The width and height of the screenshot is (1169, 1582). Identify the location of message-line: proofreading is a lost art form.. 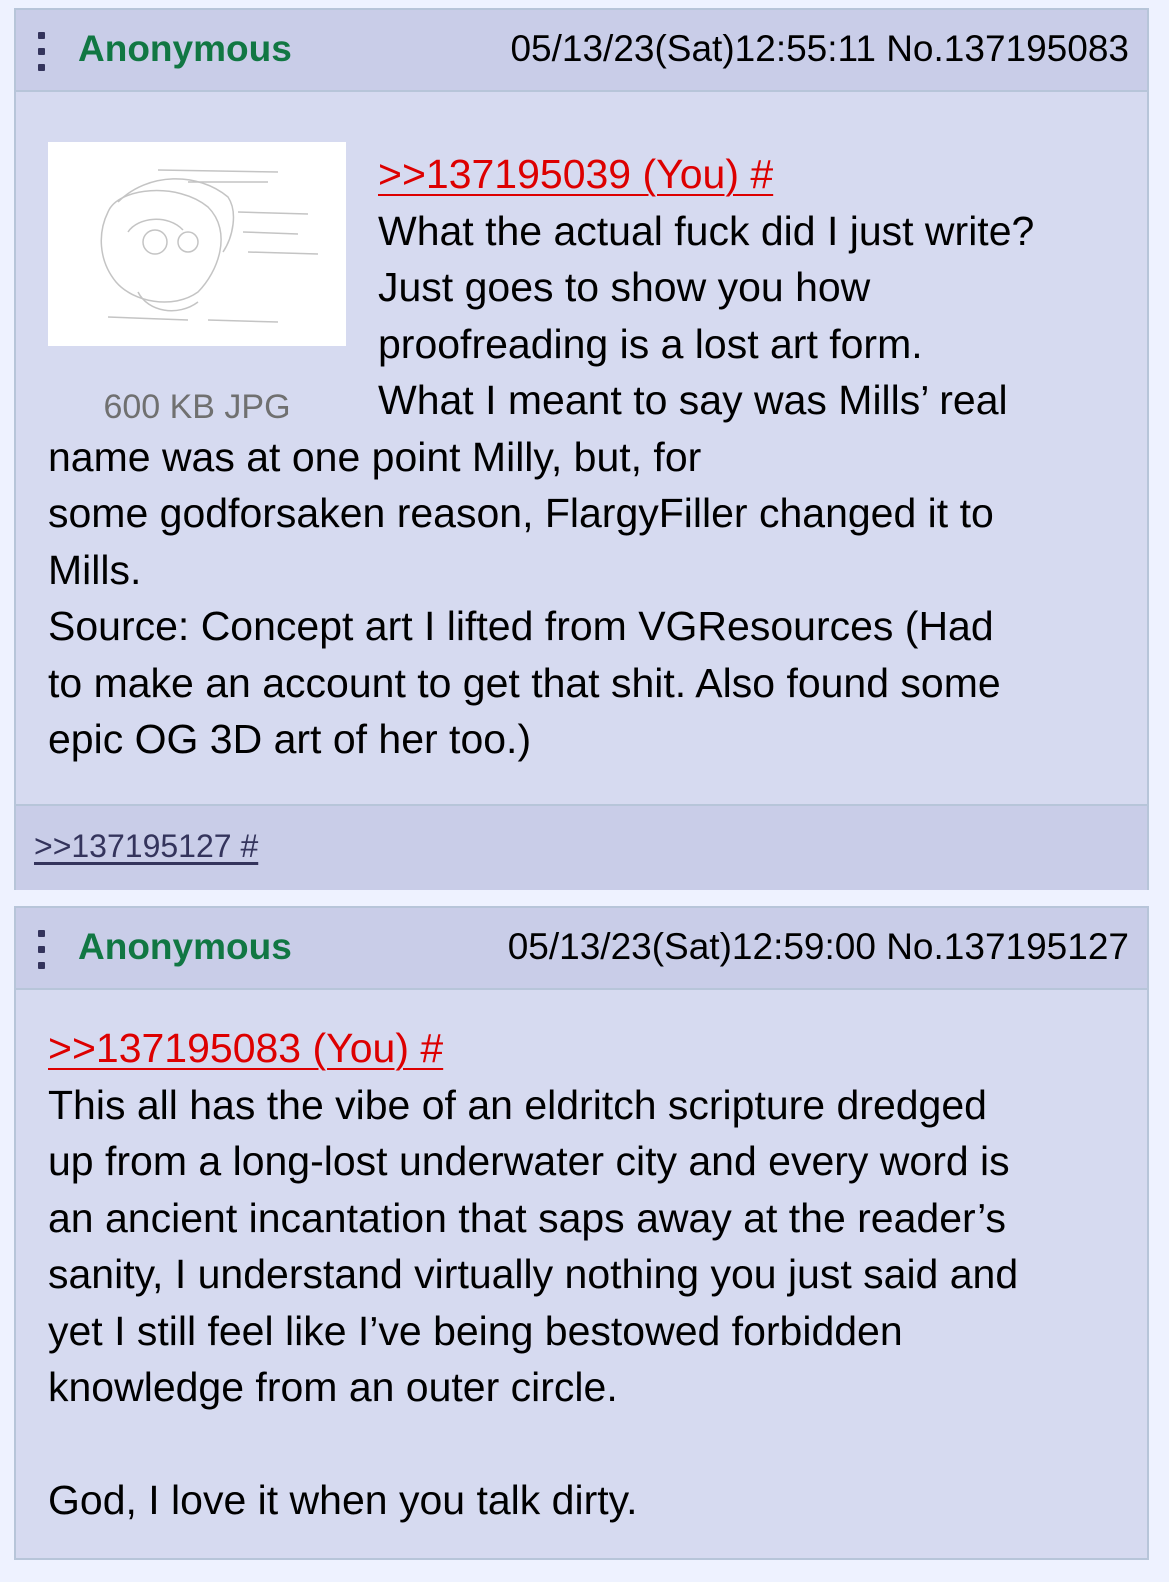
(650, 343).